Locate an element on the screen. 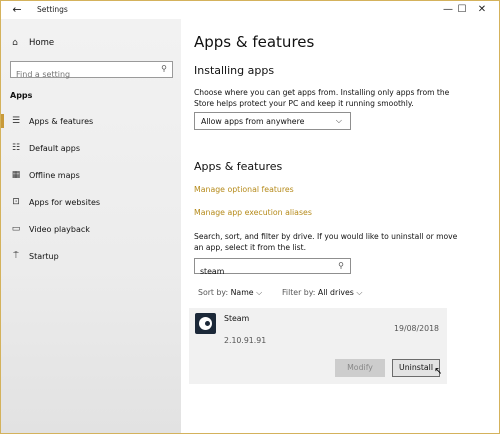 The height and width of the screenshot is (434, 500). home-label: Home is located at coordinates (42, 43).